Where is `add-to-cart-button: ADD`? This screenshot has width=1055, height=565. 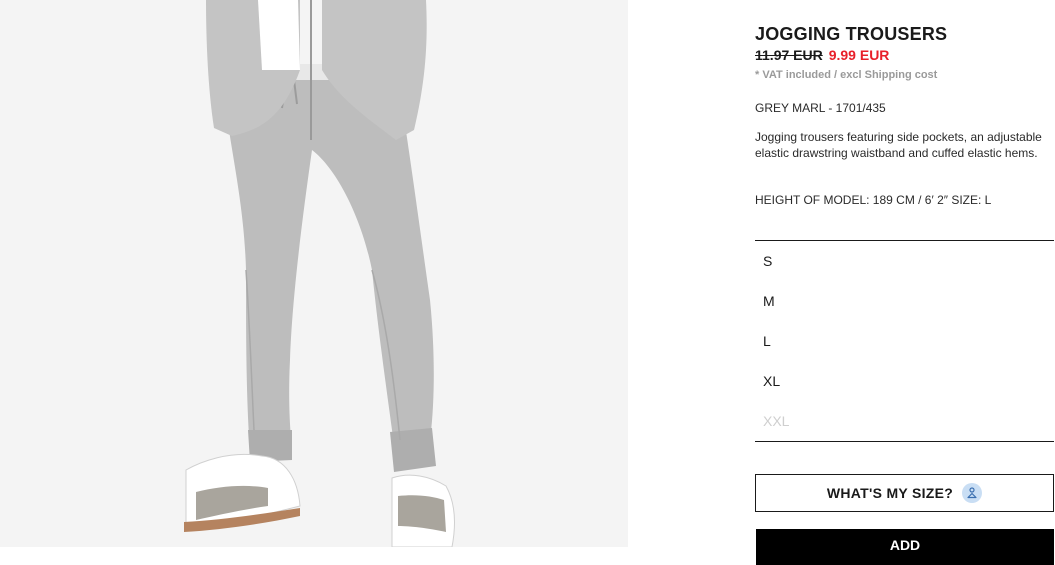
add-to-cart-button: ADD is located at coordinates (905, 547).